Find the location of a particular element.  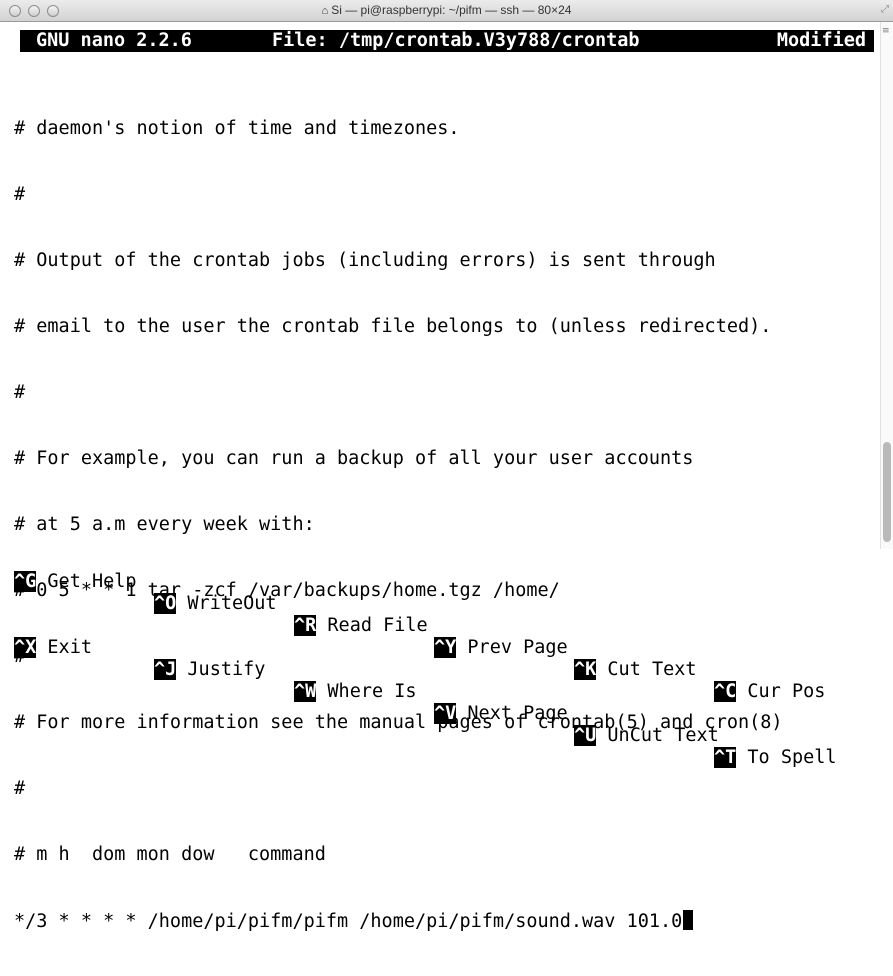

nano-file-name: File: /tmp/crontab.V3y788/crontab is located at coordinates (456, 40).